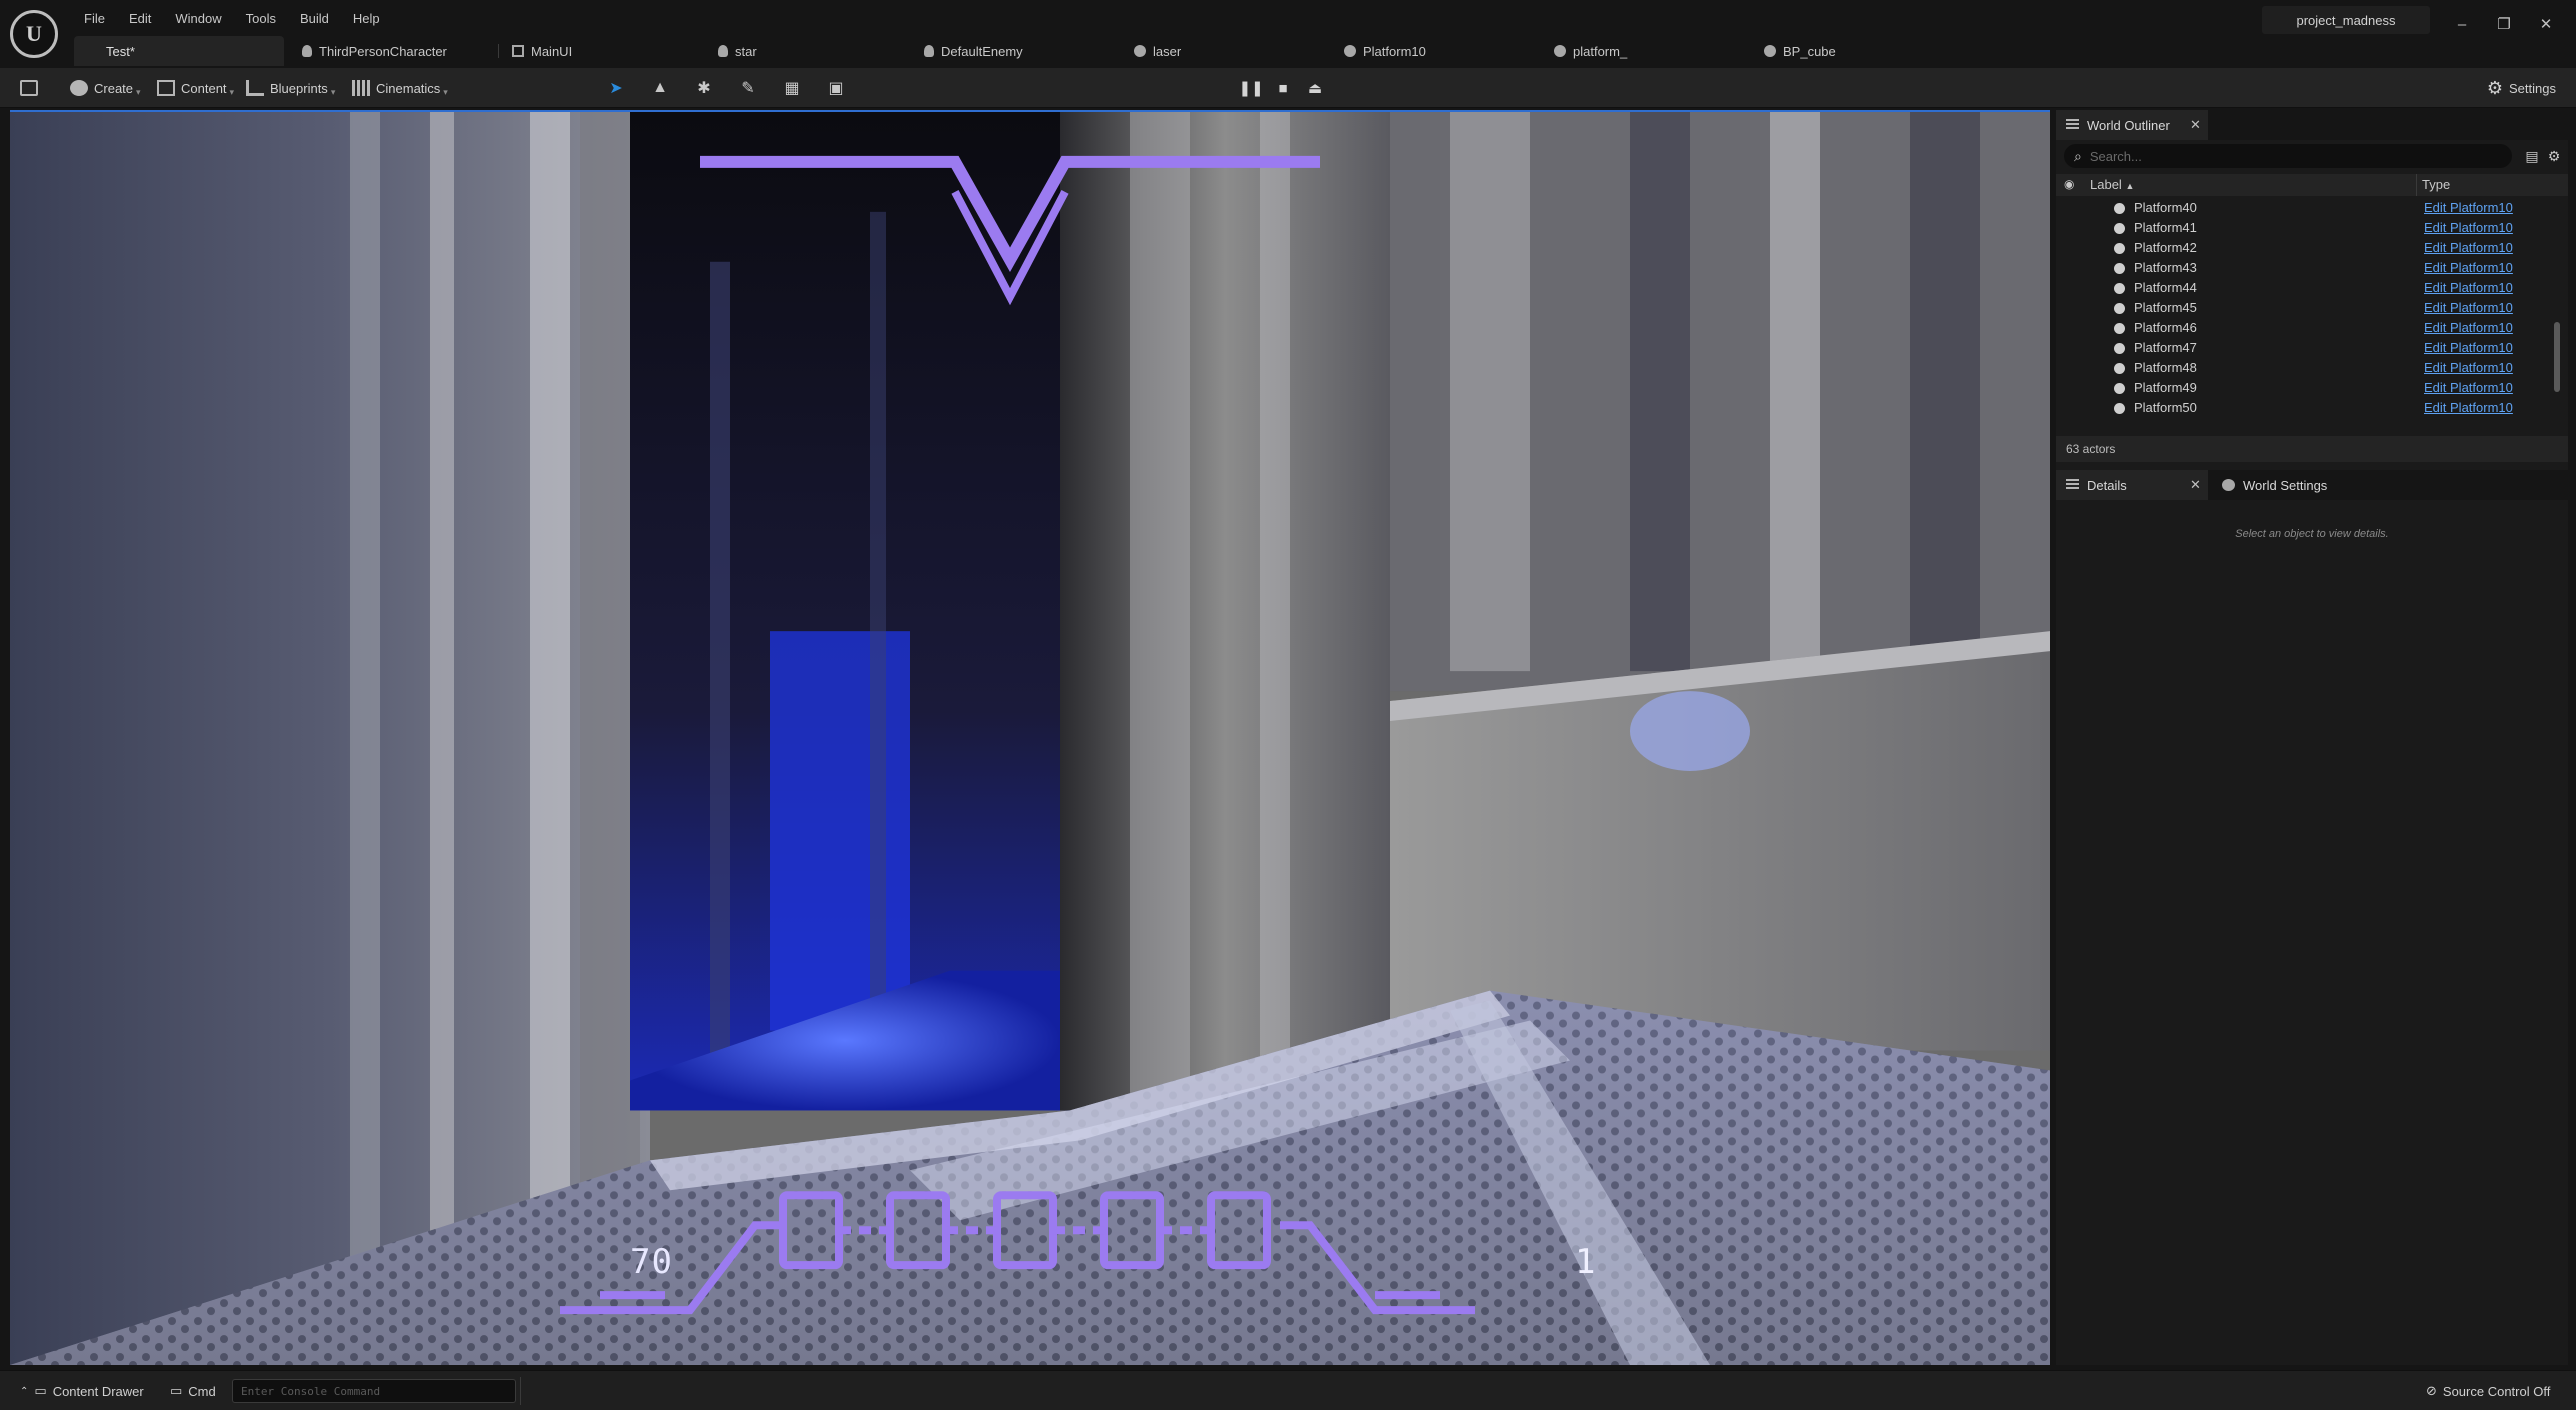  Describe the element at coordinates (1014, 51) in the screenshot. I see `tab-defaultenemy: DefaultEnemy` at that location.